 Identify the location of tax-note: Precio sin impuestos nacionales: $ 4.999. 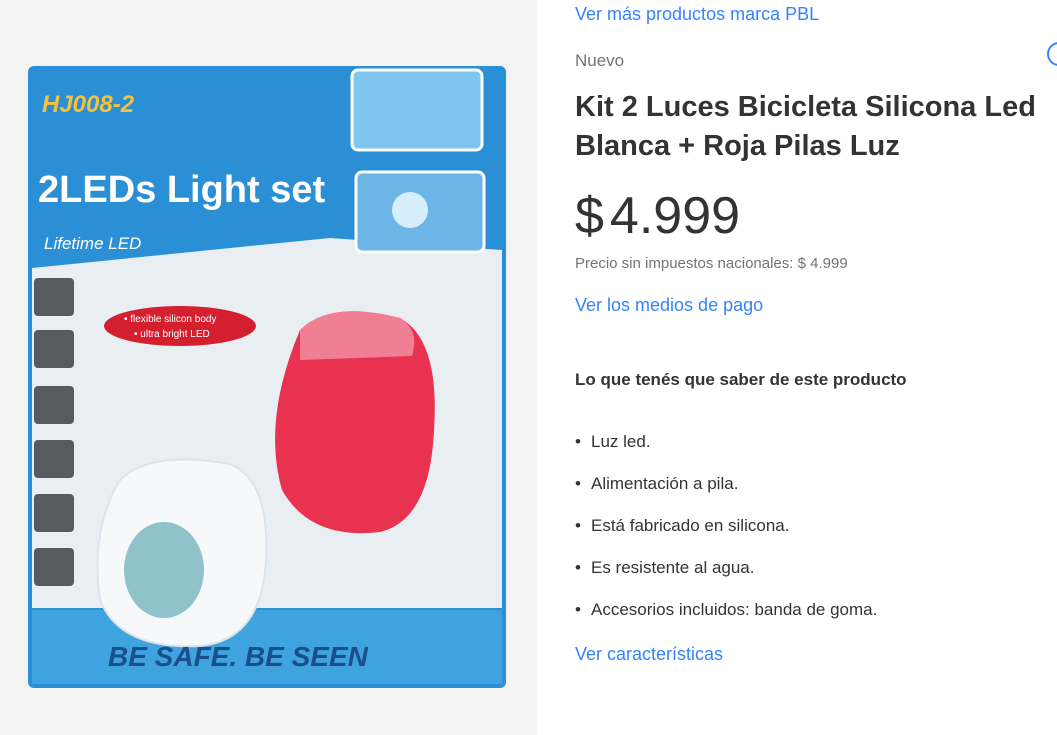
(711, 263).